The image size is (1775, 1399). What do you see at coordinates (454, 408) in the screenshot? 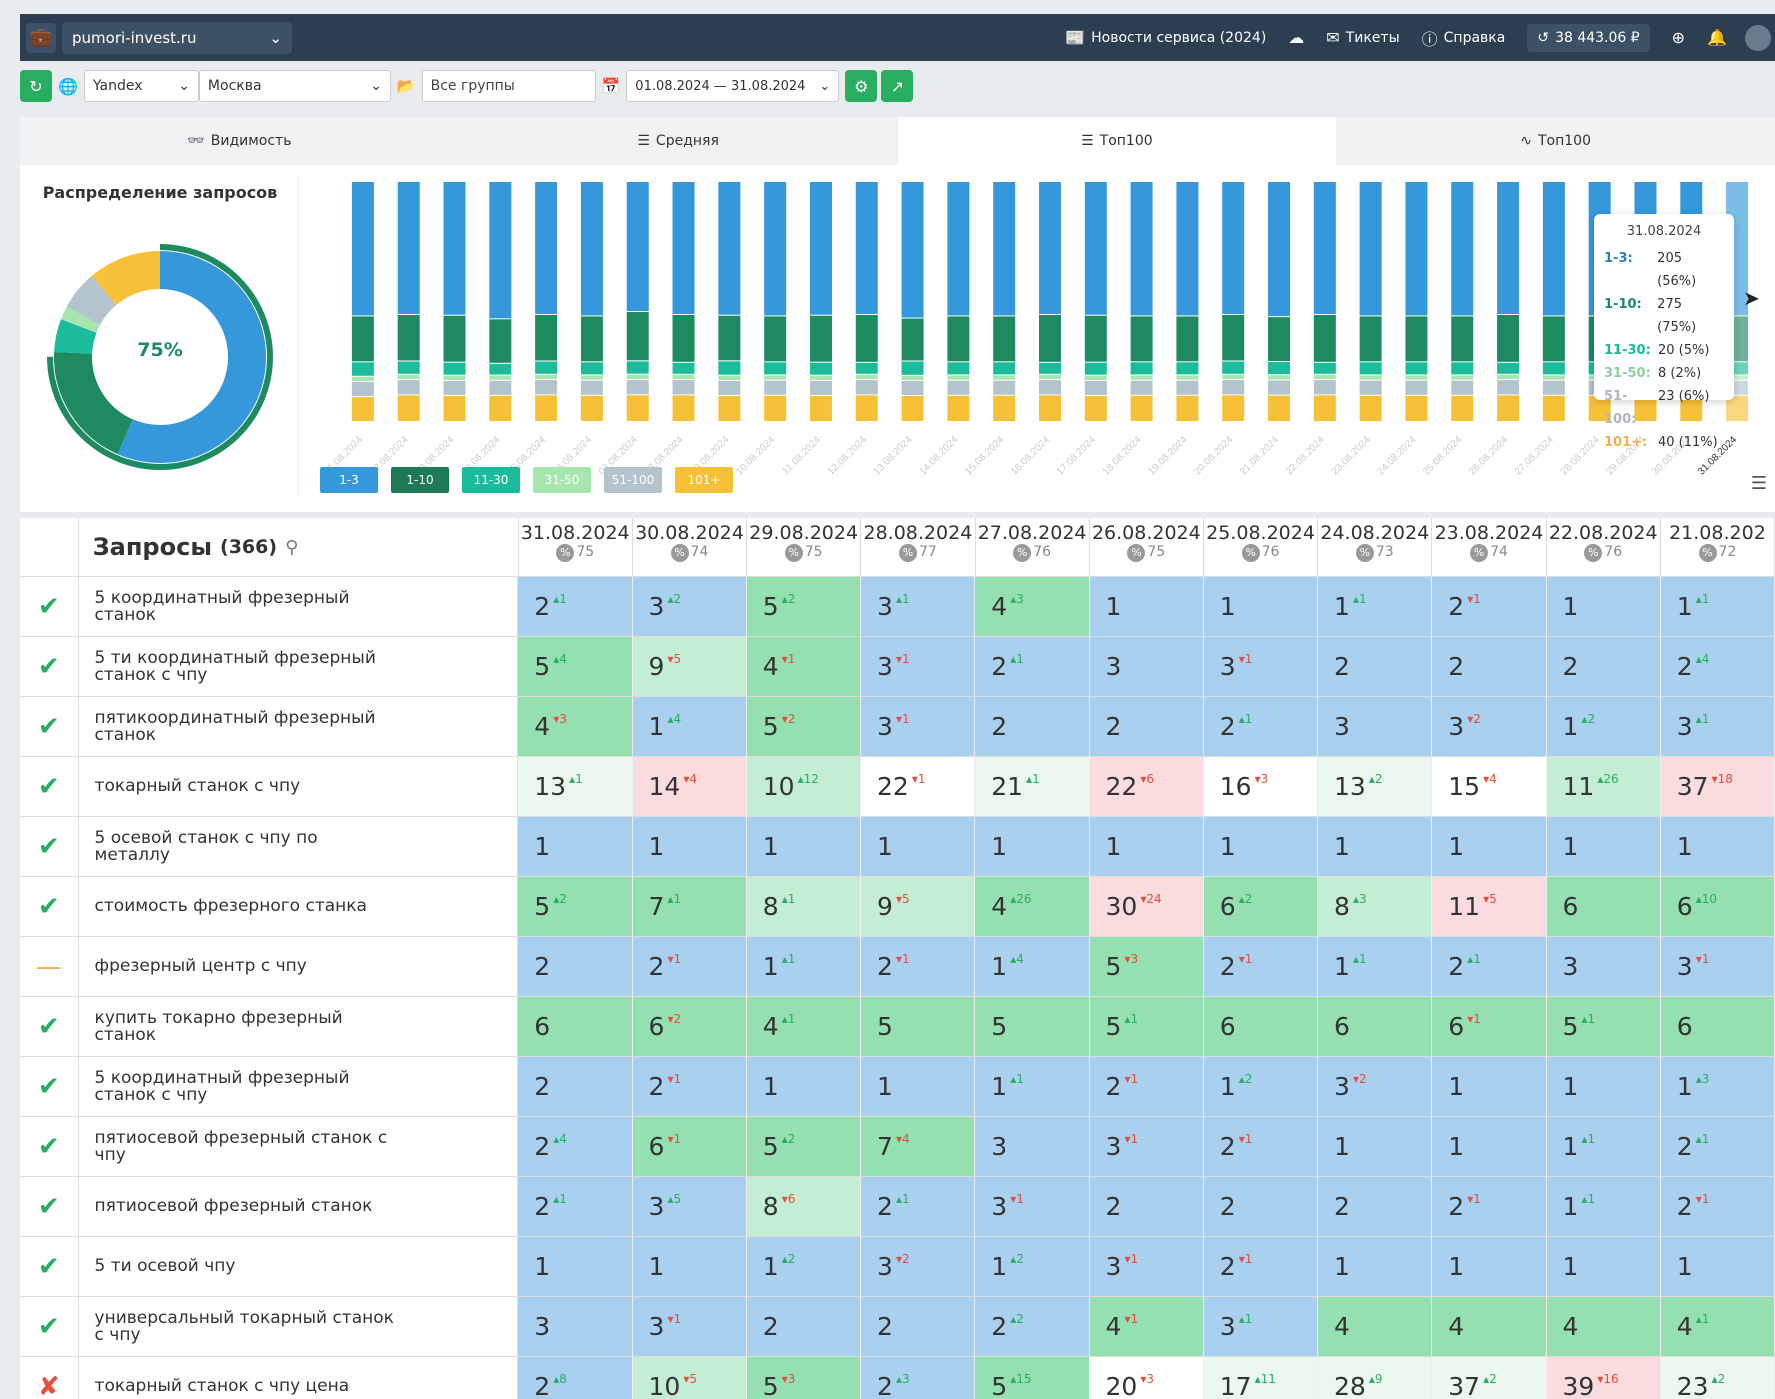
I see `bar-101+-03.08.2024` at bounding box center [454, 408].